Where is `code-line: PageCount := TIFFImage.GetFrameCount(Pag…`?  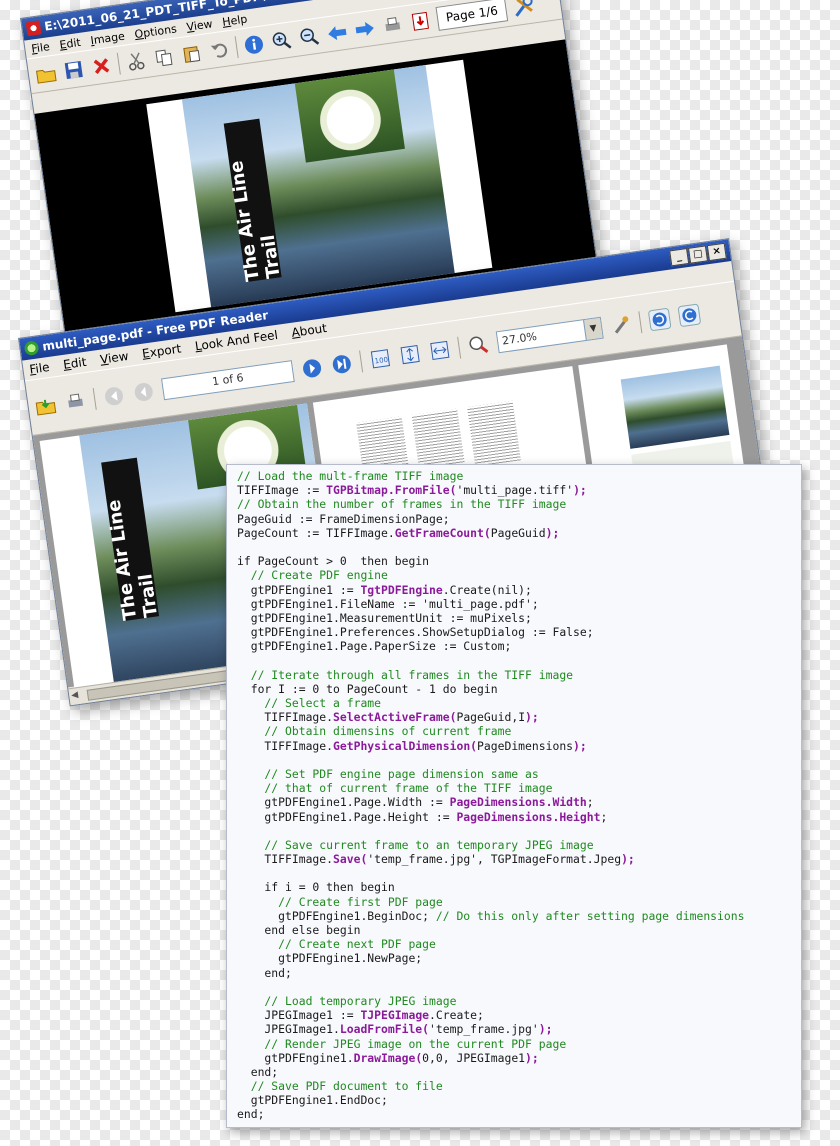 code-line: PageCount := TIFFImage.GetFrameCount(Pag… is located at coordinates (519, 533).